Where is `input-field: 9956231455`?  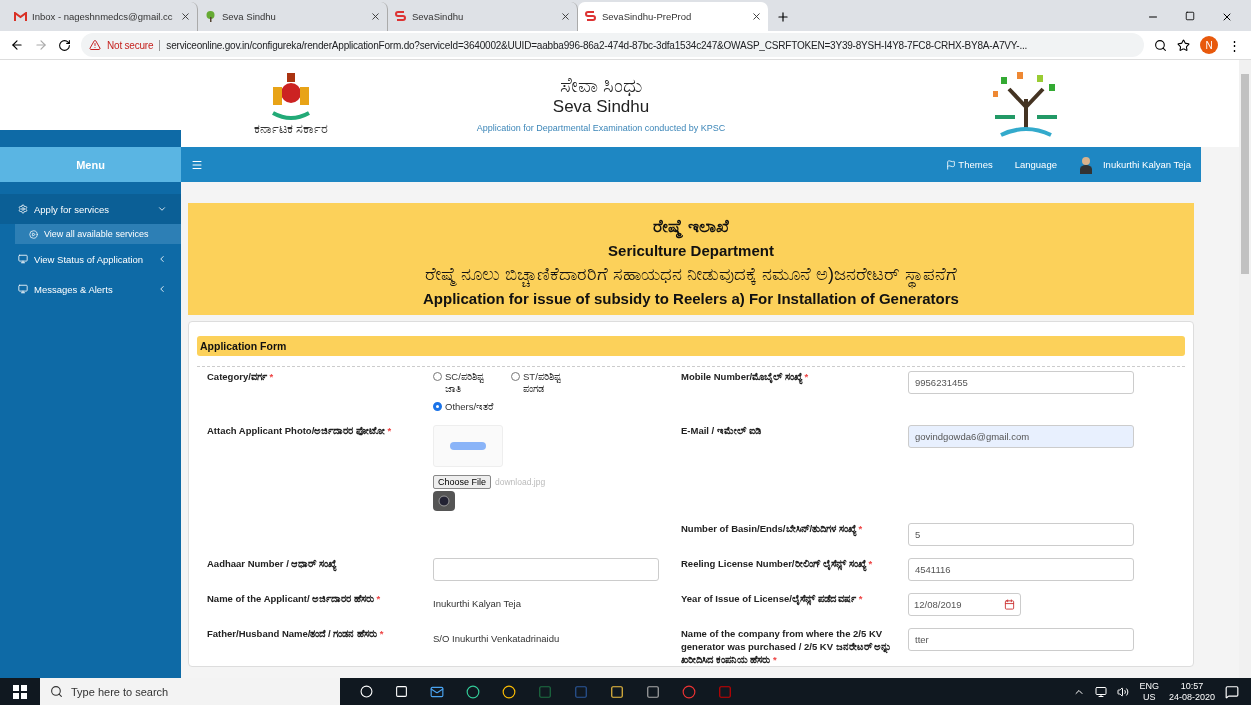
input-field: 9956231455 is located at coordinates (1021, 382).